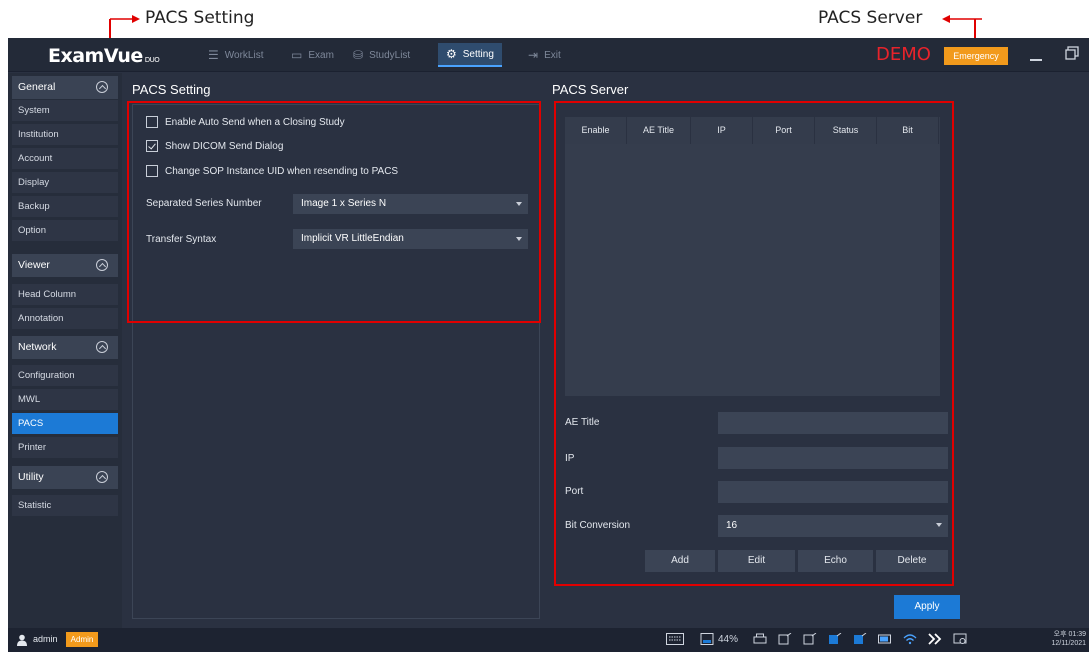 The image size is (1089, 652). What do you see at coordinates (590, 89) in the screenshot?
I see `pacs-server-title: PACS Server` at bounding box center [590, 89].